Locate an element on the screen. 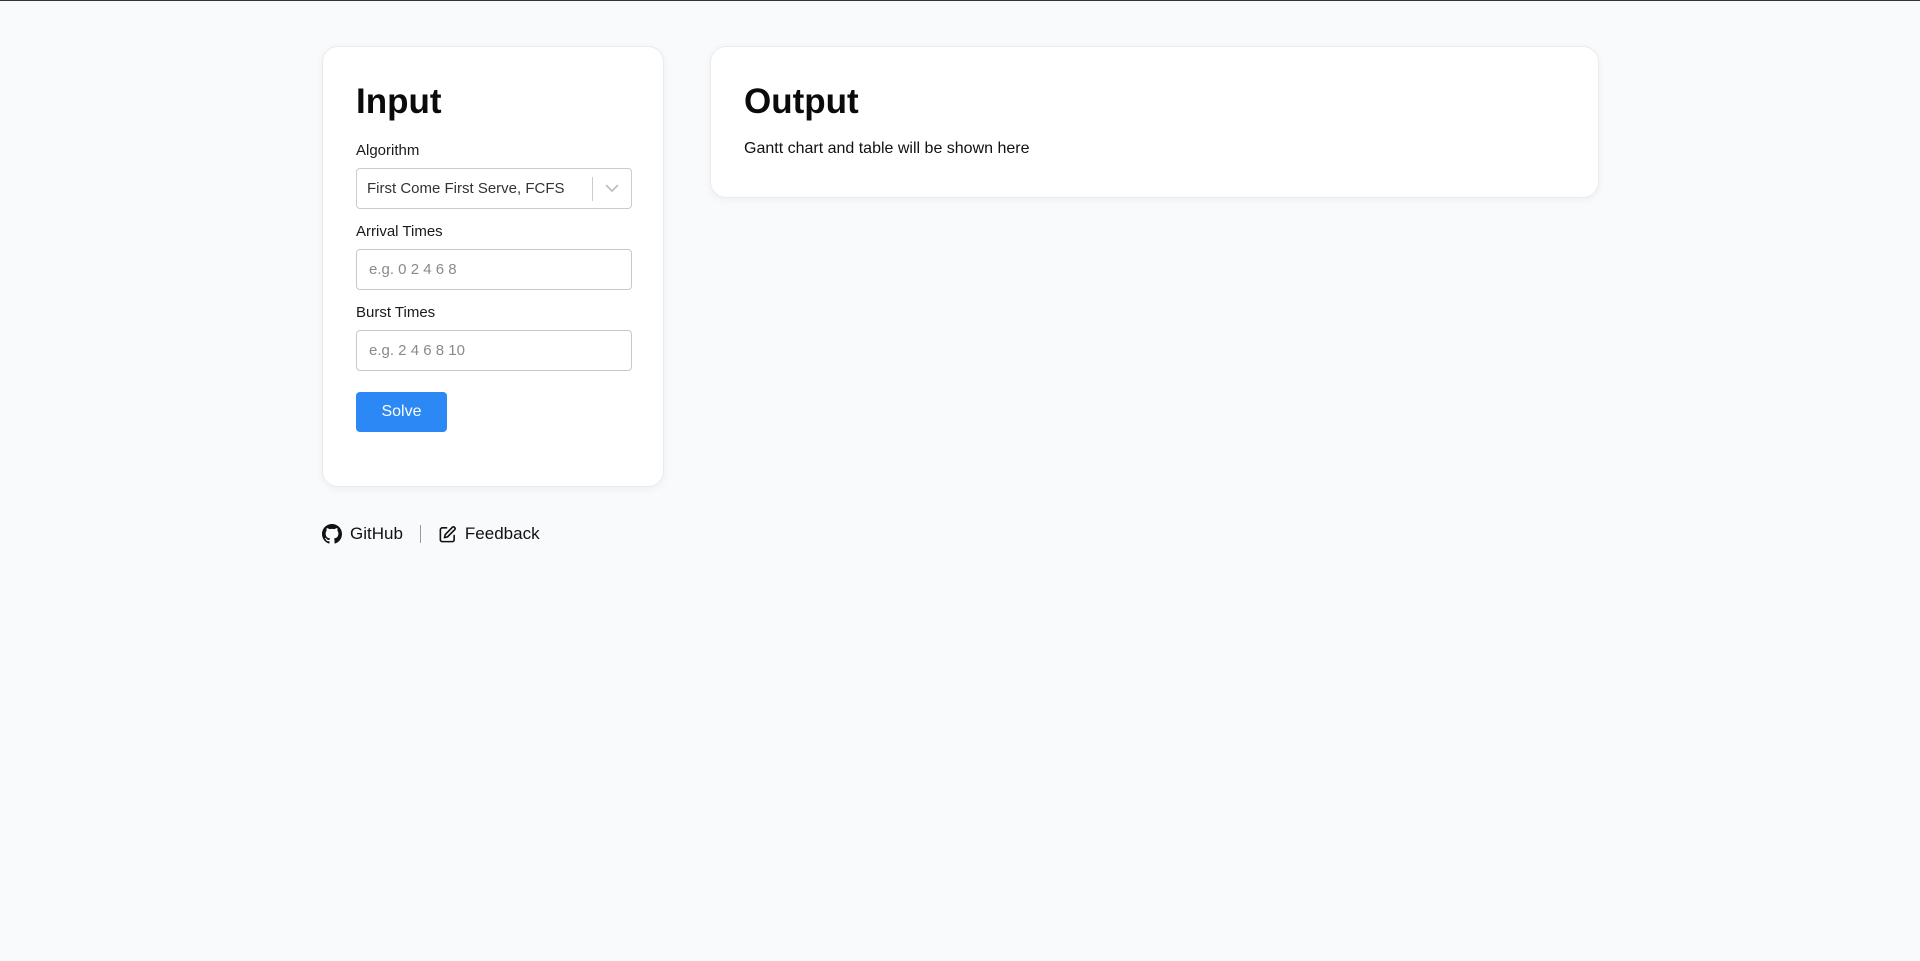 The height and width of the screenshot is (961, 1920). burst-times-label: Burst Times is located at coordinates (396, 312).